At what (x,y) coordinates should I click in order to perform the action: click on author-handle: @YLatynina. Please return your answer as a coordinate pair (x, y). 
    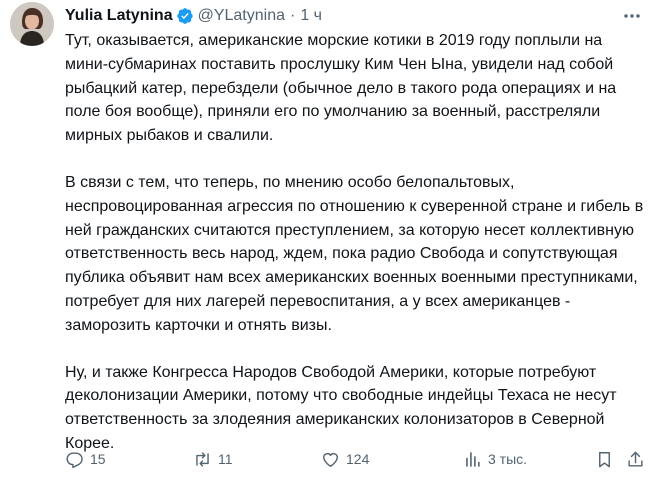
    Looking at the image, I should click on (241, 16).